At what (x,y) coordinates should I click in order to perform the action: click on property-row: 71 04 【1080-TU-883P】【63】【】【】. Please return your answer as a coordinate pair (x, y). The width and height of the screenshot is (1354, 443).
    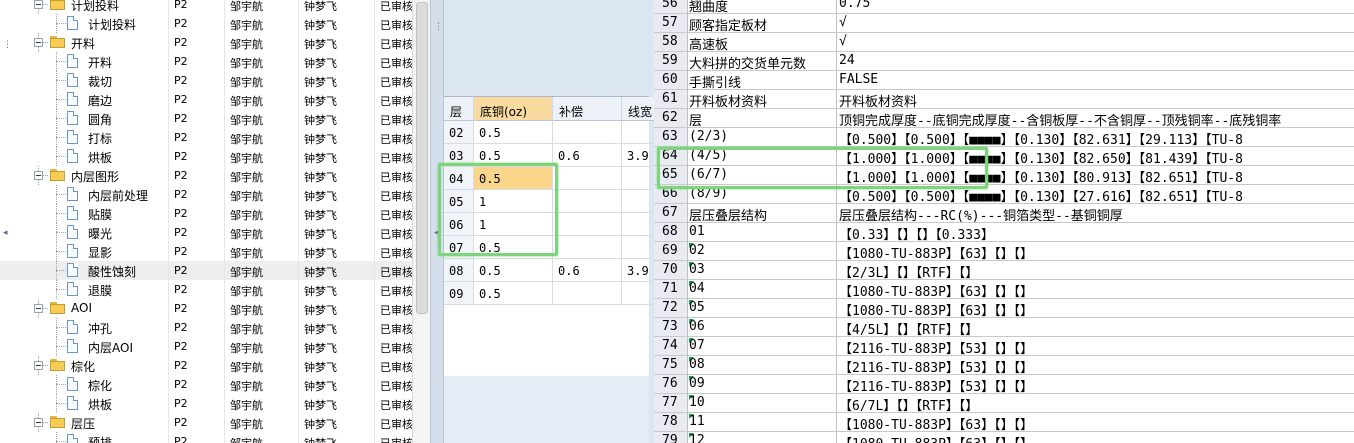
    Looking at the image, I should click on (1004, 290).